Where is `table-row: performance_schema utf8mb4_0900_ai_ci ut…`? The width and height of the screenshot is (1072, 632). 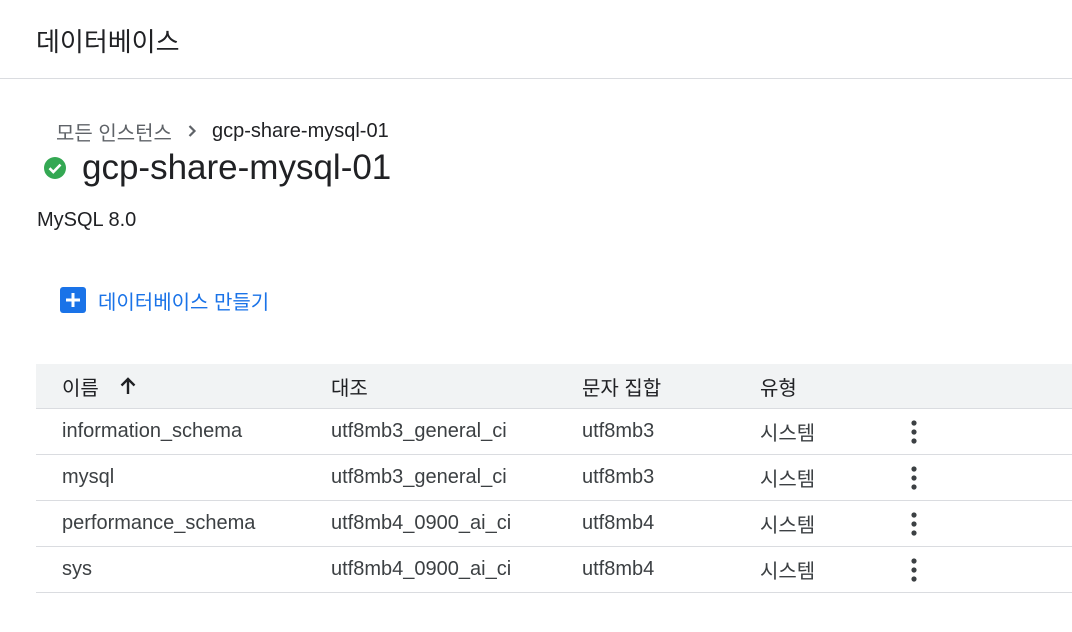 table-row: performance_schema utf8mb4_0900_ai_ci ut… is located at coordinates (554, 524).